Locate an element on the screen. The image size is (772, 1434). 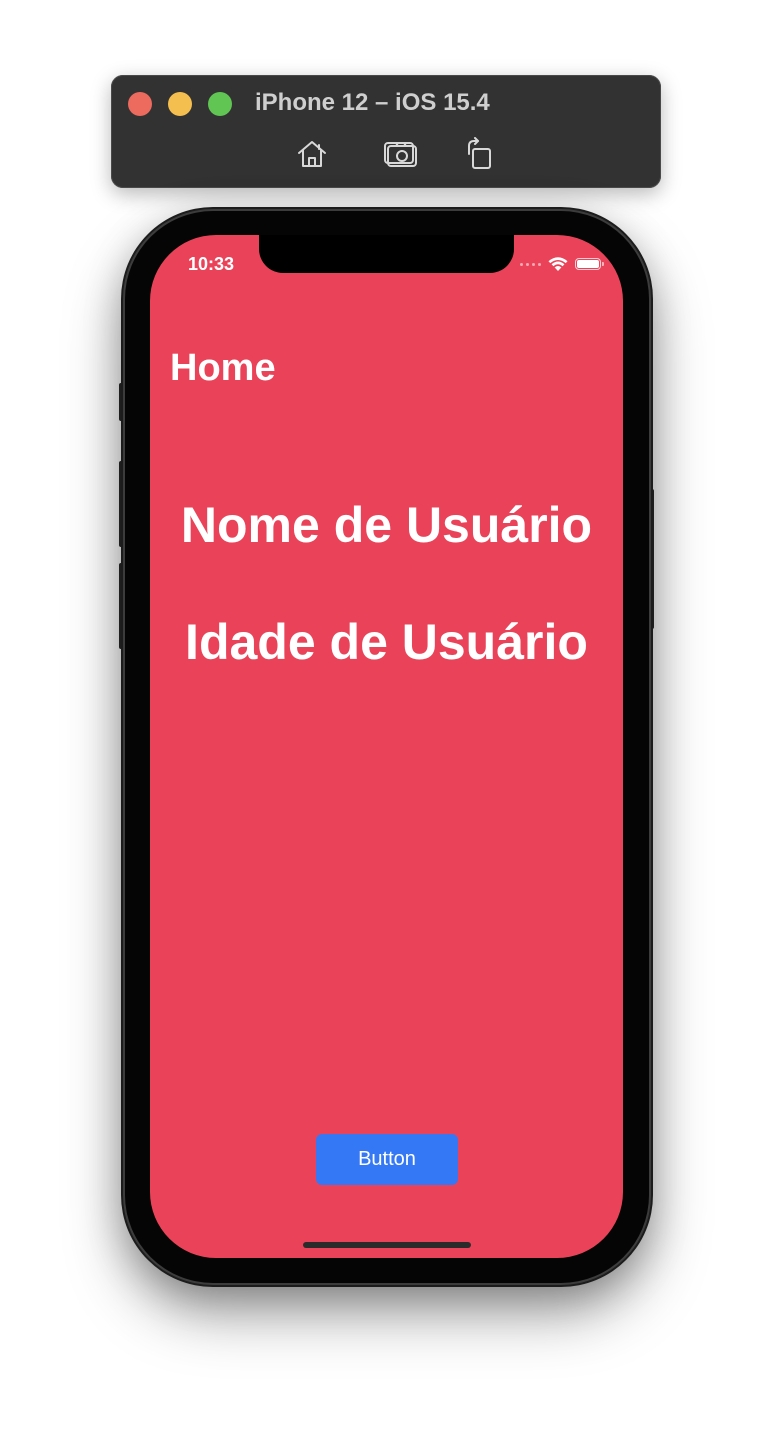
status-bar-icons is located at coordinates (562, 264).